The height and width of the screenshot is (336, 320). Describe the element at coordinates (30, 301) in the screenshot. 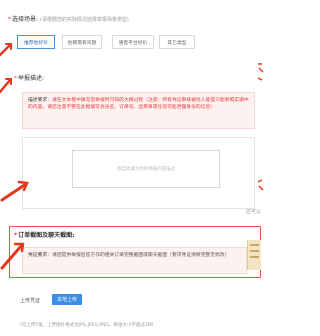

I see `upload-label: 上传凭证` at that location.